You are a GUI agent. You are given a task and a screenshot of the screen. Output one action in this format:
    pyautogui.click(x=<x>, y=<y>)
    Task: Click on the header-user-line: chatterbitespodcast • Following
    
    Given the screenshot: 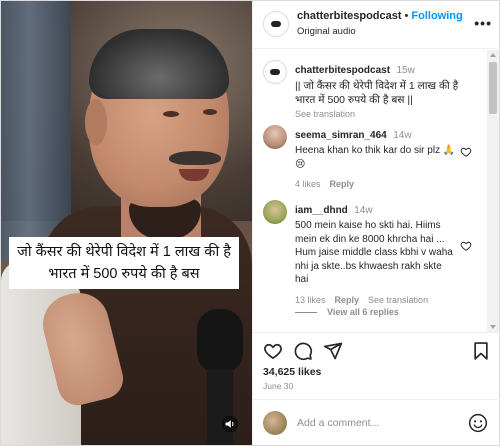 What is the action you would take?
    pyautogui.click(x=380, y=16)
    